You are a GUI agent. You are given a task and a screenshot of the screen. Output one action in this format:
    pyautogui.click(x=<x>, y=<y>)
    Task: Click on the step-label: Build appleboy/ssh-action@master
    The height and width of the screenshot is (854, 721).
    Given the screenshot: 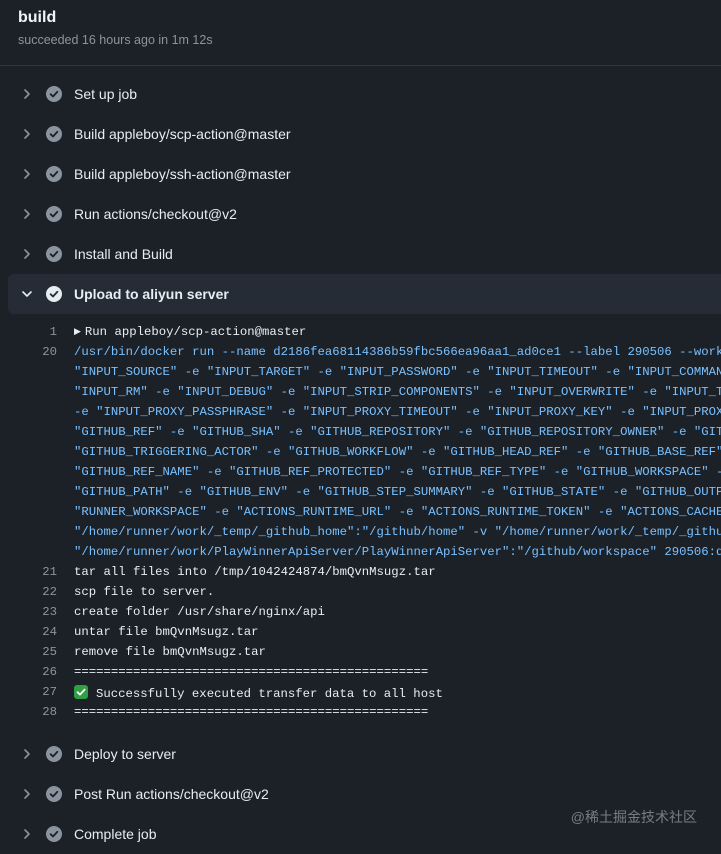 What is the action you would take?
    pyautogui.click(x=182, y=174)
    